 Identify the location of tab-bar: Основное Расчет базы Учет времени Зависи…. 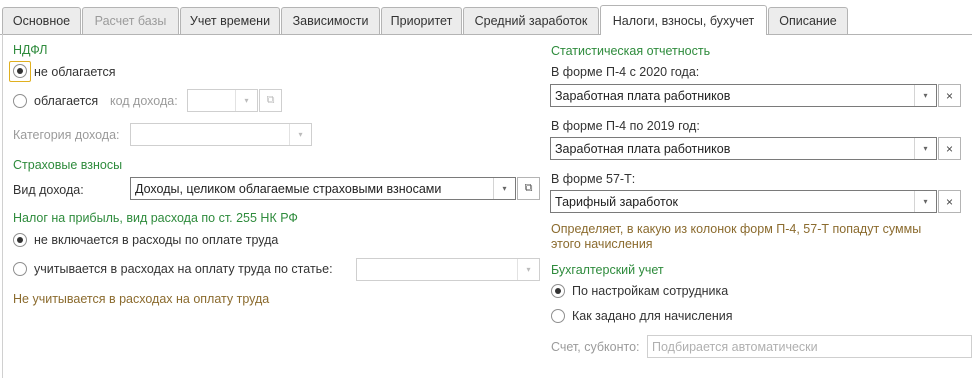
(486, 17).